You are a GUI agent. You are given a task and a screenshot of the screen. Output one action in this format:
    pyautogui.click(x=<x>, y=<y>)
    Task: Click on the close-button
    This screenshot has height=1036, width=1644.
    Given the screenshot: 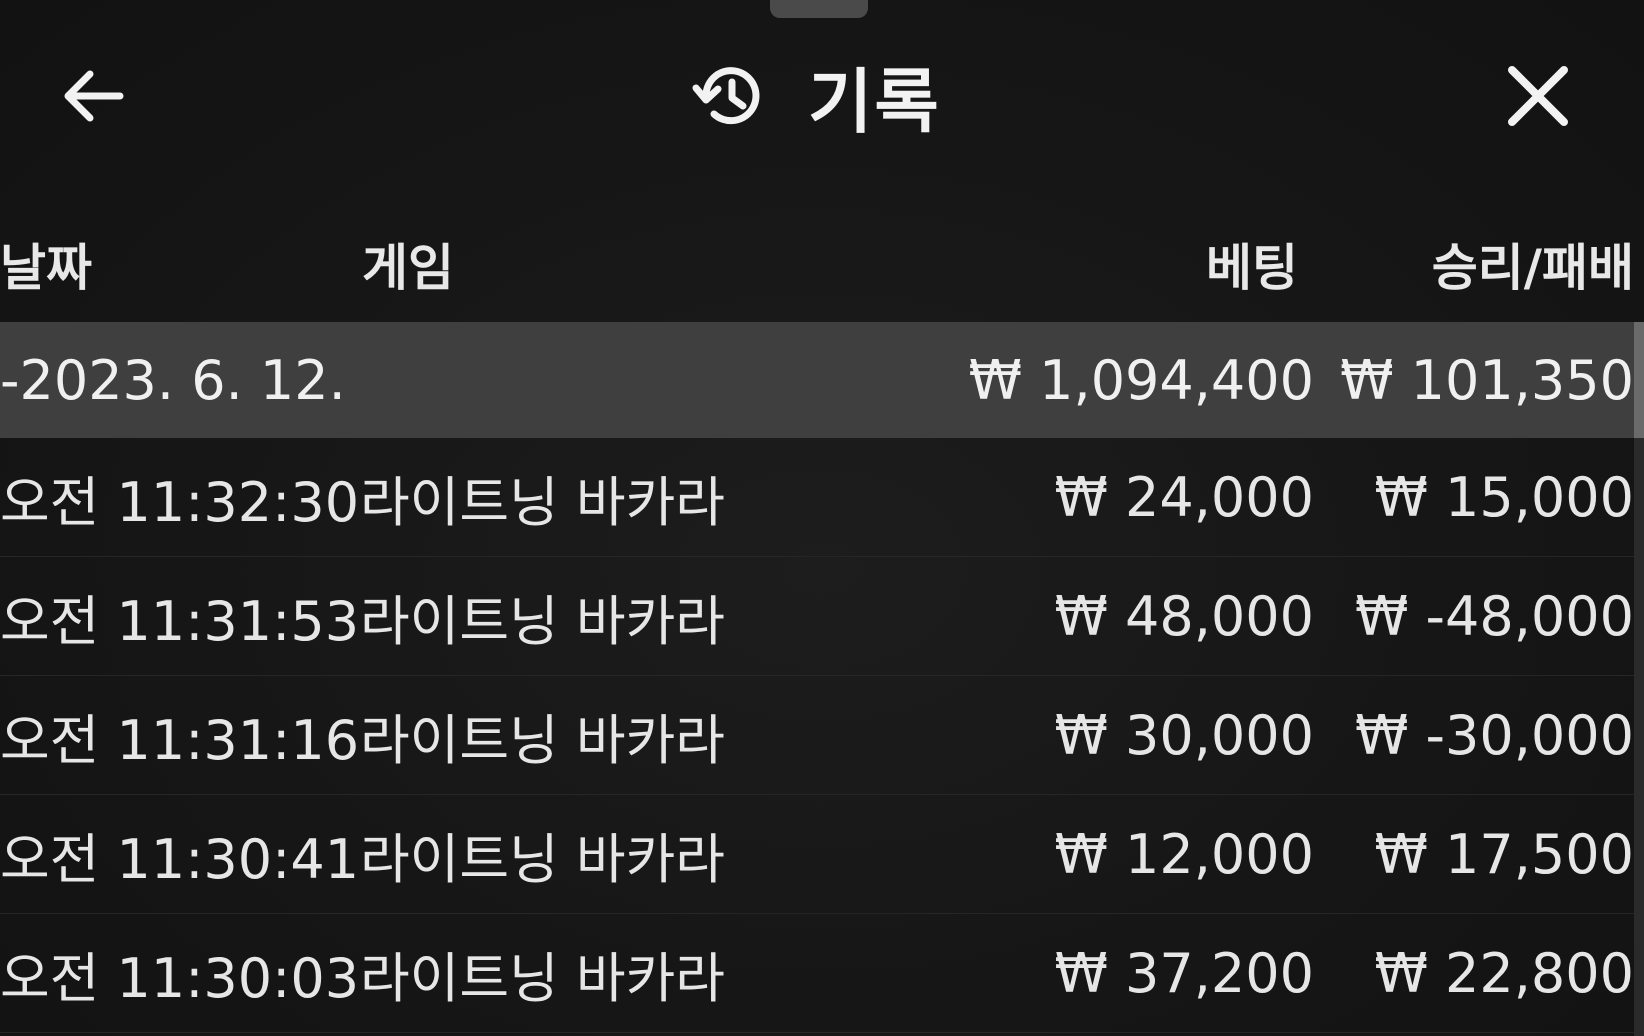 What is the action you would take?
    pyautogui.click(x=1538, y=96)
    